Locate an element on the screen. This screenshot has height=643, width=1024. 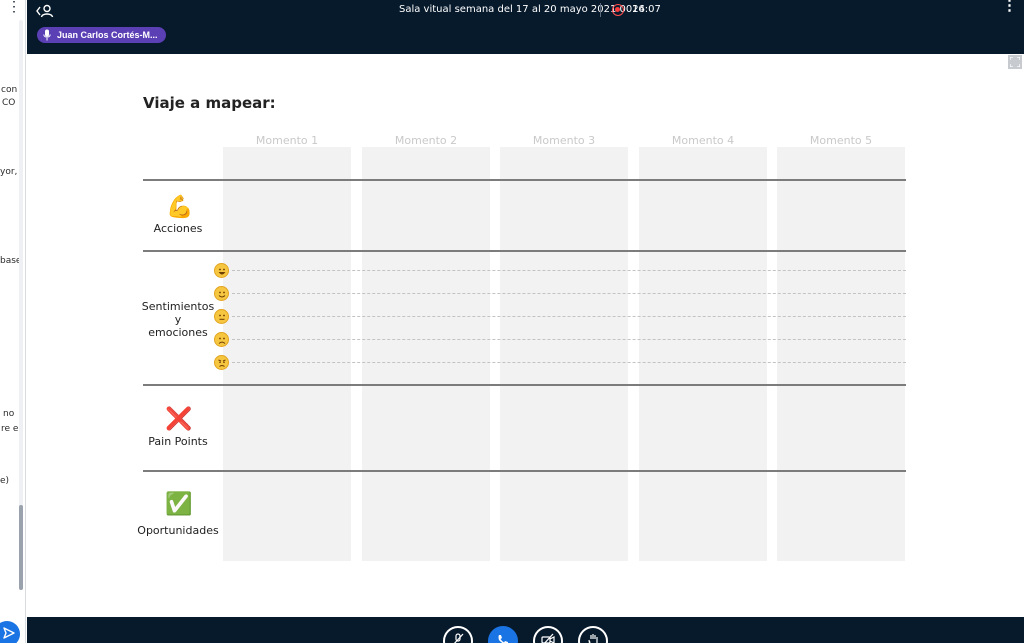
moment-header: Momento 4 is located at coordinates (703, 140).